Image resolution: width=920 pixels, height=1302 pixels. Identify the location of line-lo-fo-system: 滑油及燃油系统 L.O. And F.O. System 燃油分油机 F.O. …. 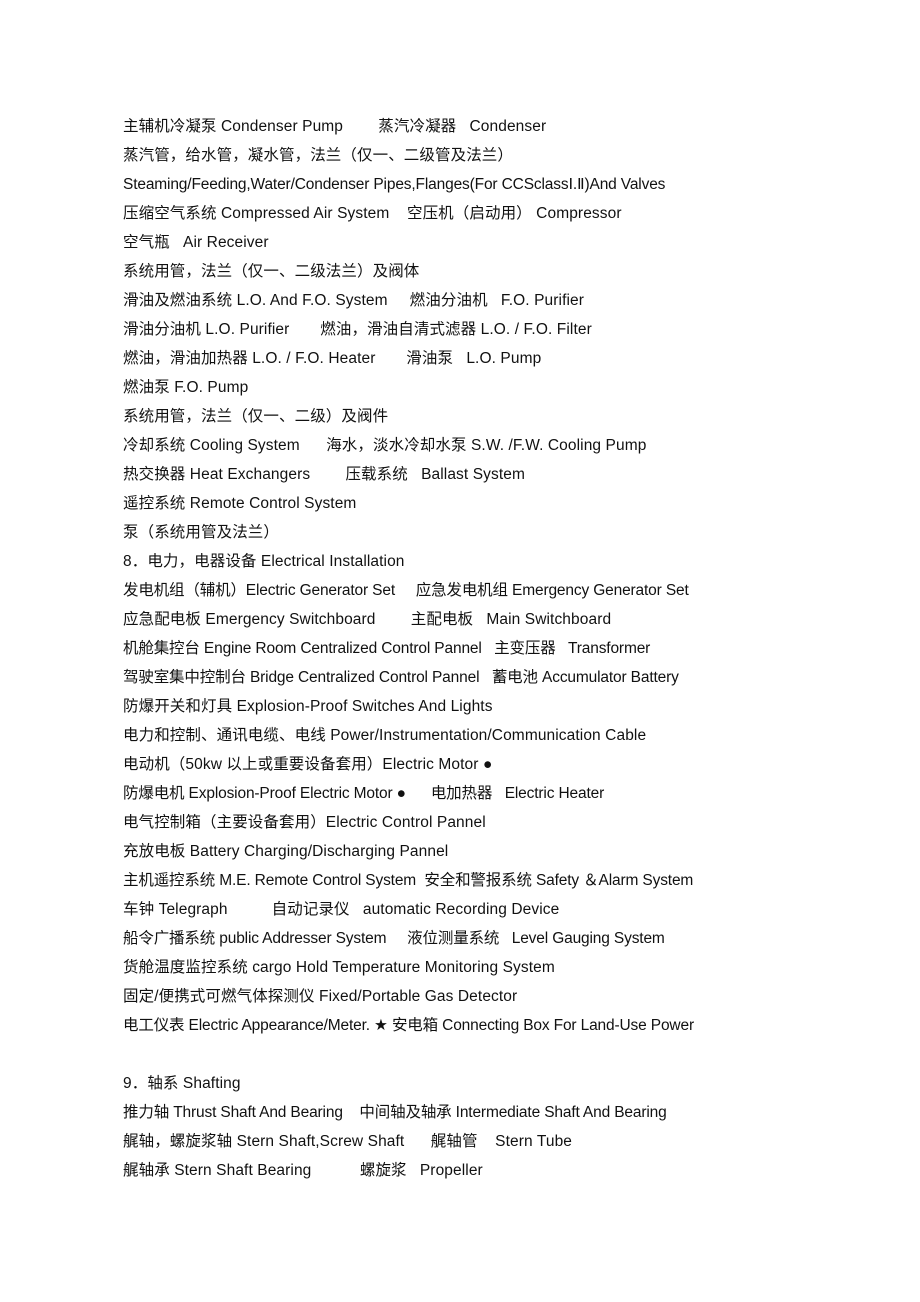
(354, 300).